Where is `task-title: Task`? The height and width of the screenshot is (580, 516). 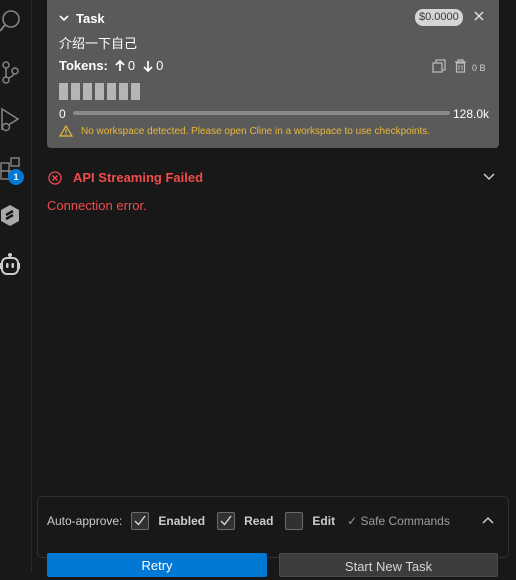
task-title: Task is located at coordinates (90, 18).